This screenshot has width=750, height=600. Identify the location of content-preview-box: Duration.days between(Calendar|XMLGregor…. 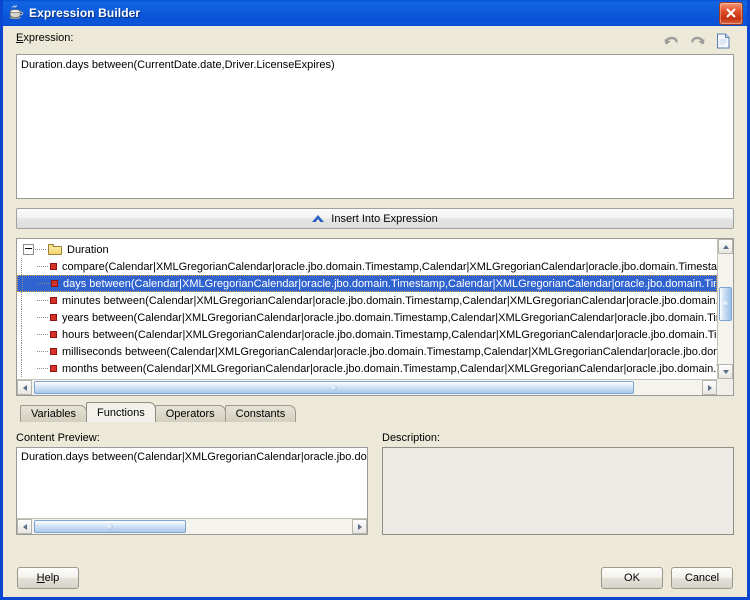
(192, 491).